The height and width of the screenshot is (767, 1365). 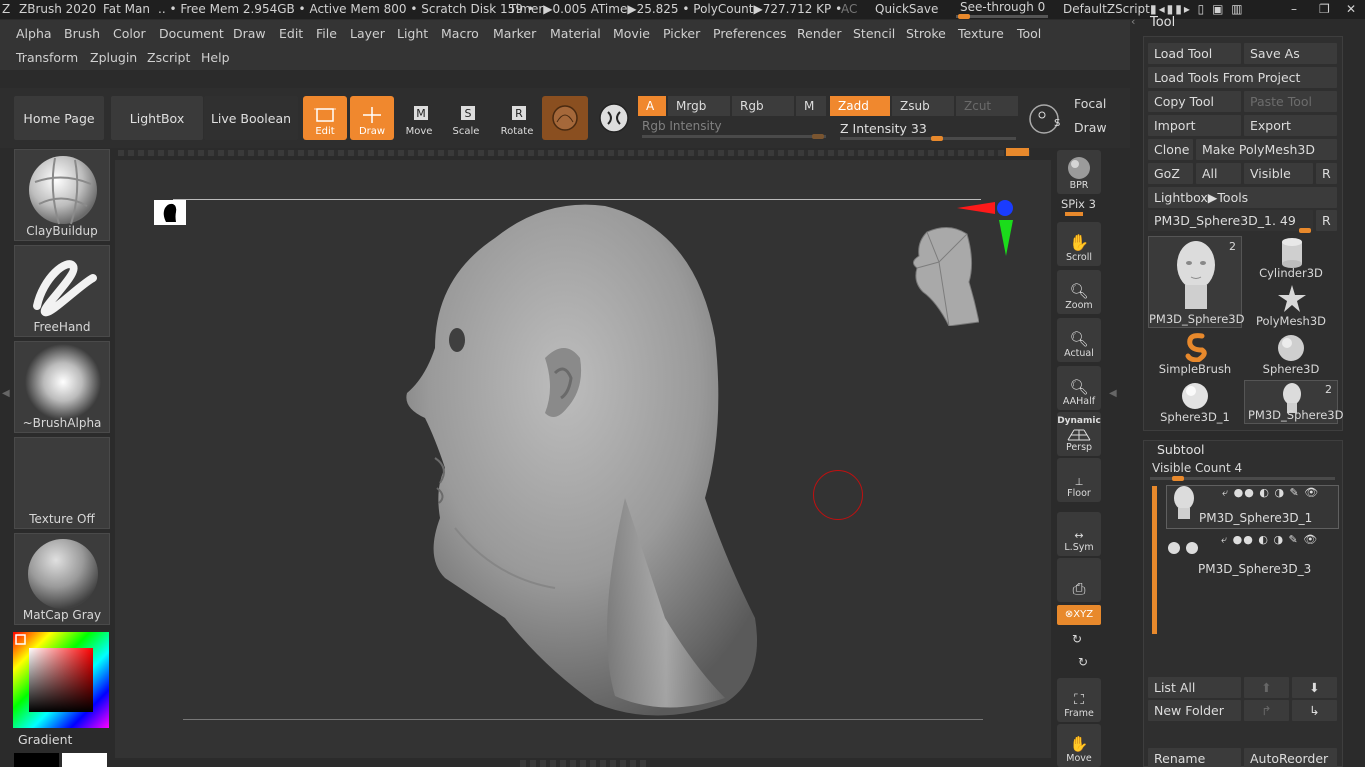 I want to click on aahalf-button: 🔍︎ AAHalf, so click(x=1079, y=388).